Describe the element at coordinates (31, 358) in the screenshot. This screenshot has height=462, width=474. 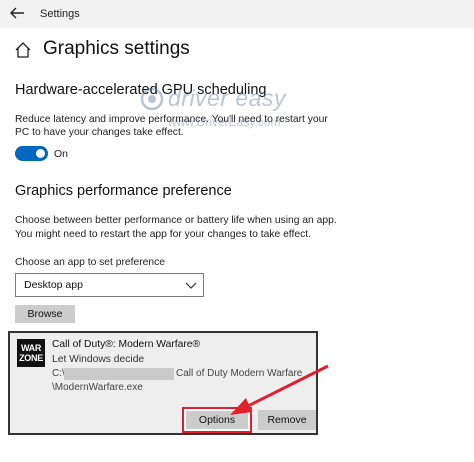
I see `logo-line2: ZONE` at that location.